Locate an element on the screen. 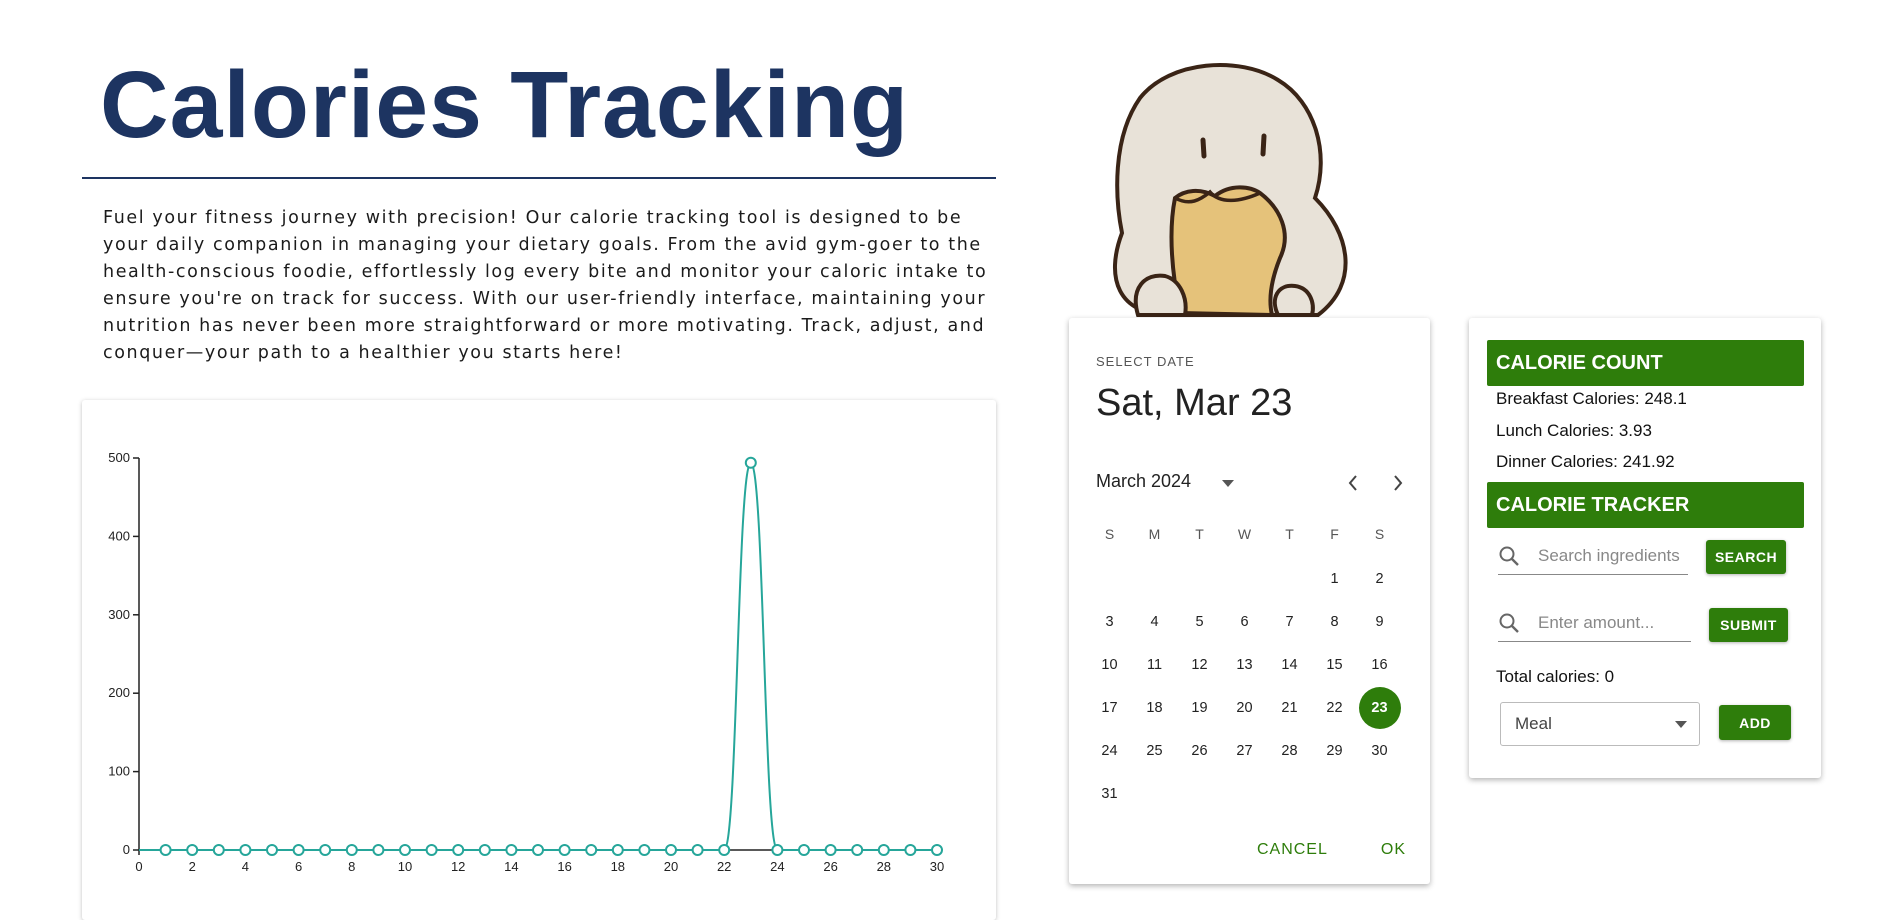 This screenshot has width=1892, height=920. calendar-day: 12 is located at coordinates (1199, 664).